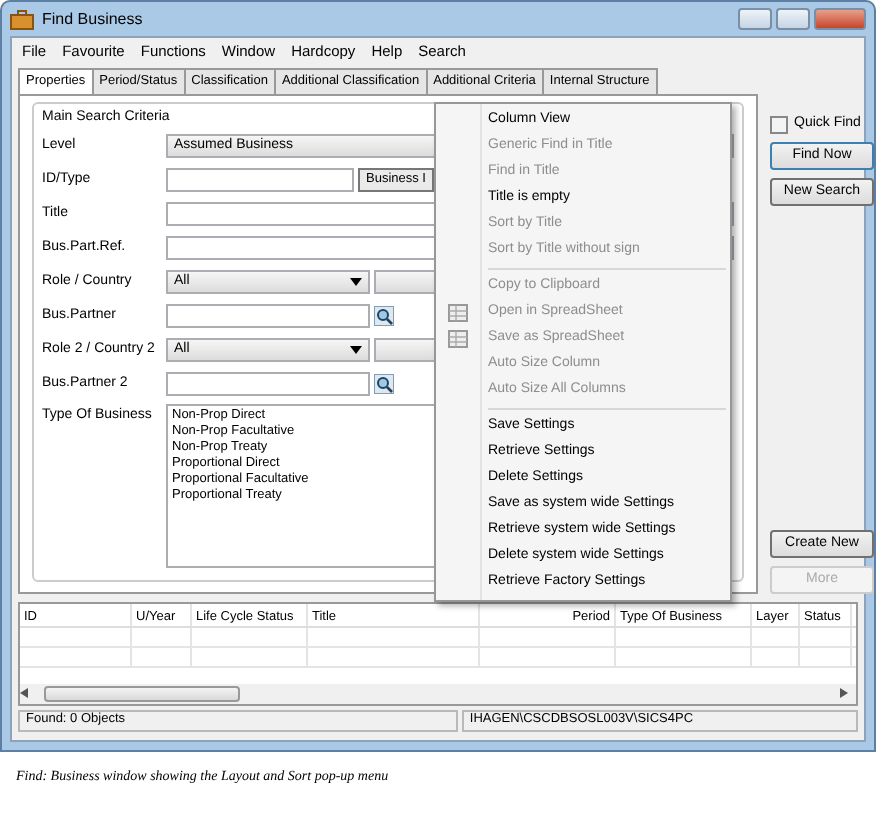 This screenshot has width=886, height=814. Describe the element at coordinates (92, 19) in the screenshot. I see `window-title: Find Business` at that location.